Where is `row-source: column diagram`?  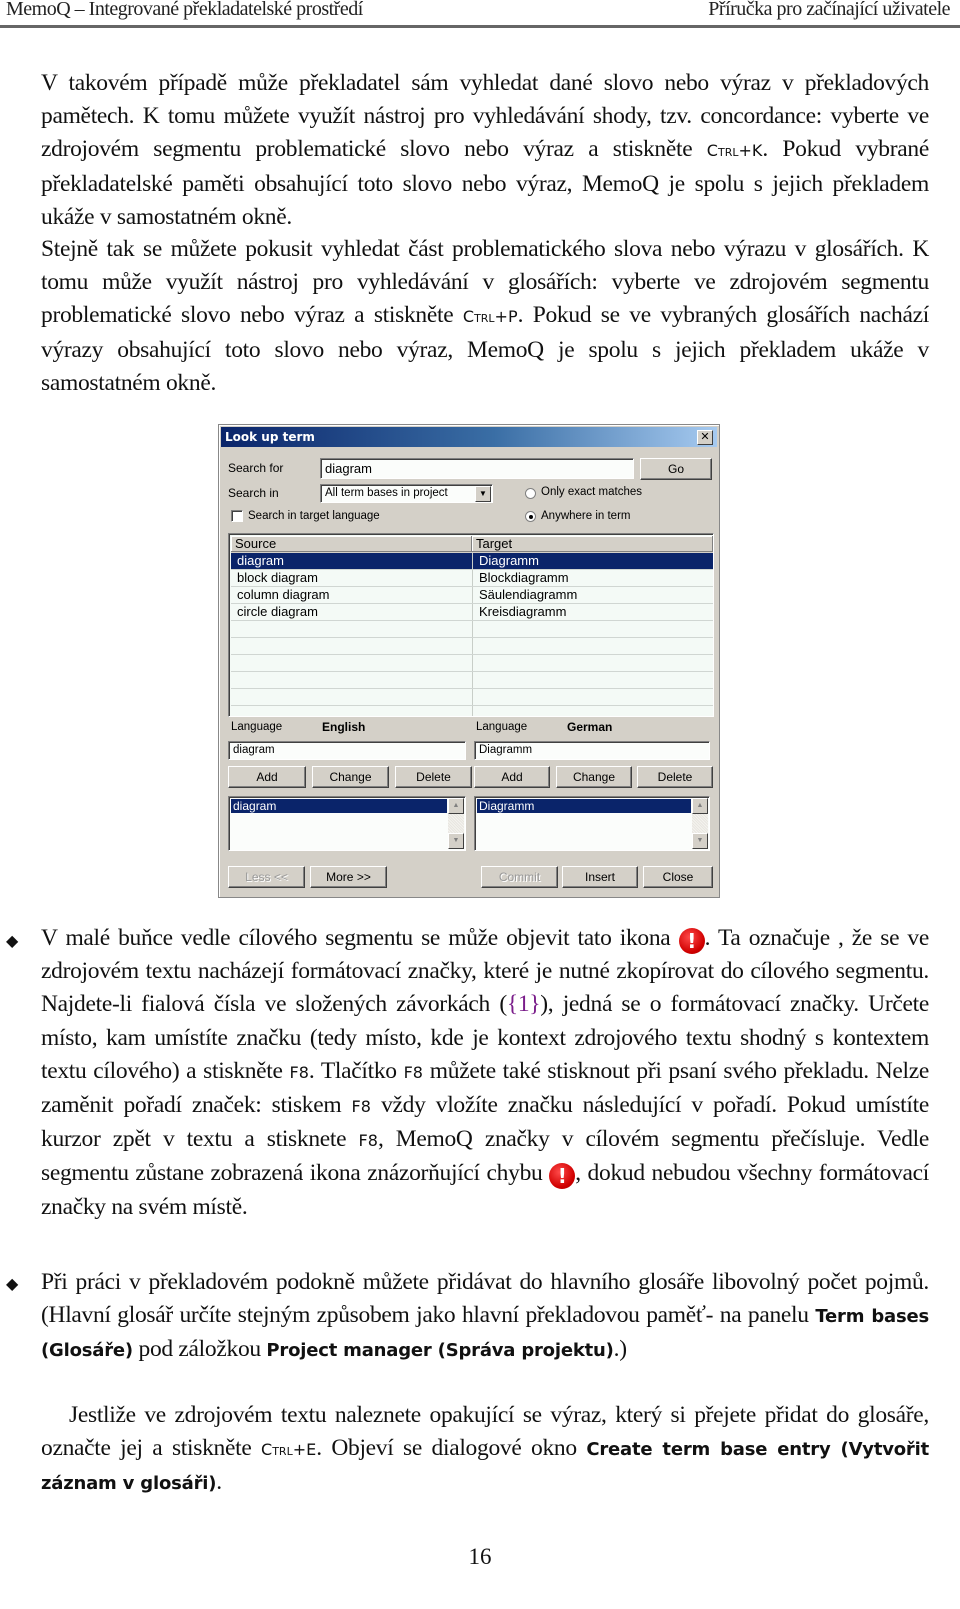 row-source: column diagram is located at coordinates (283, 594).